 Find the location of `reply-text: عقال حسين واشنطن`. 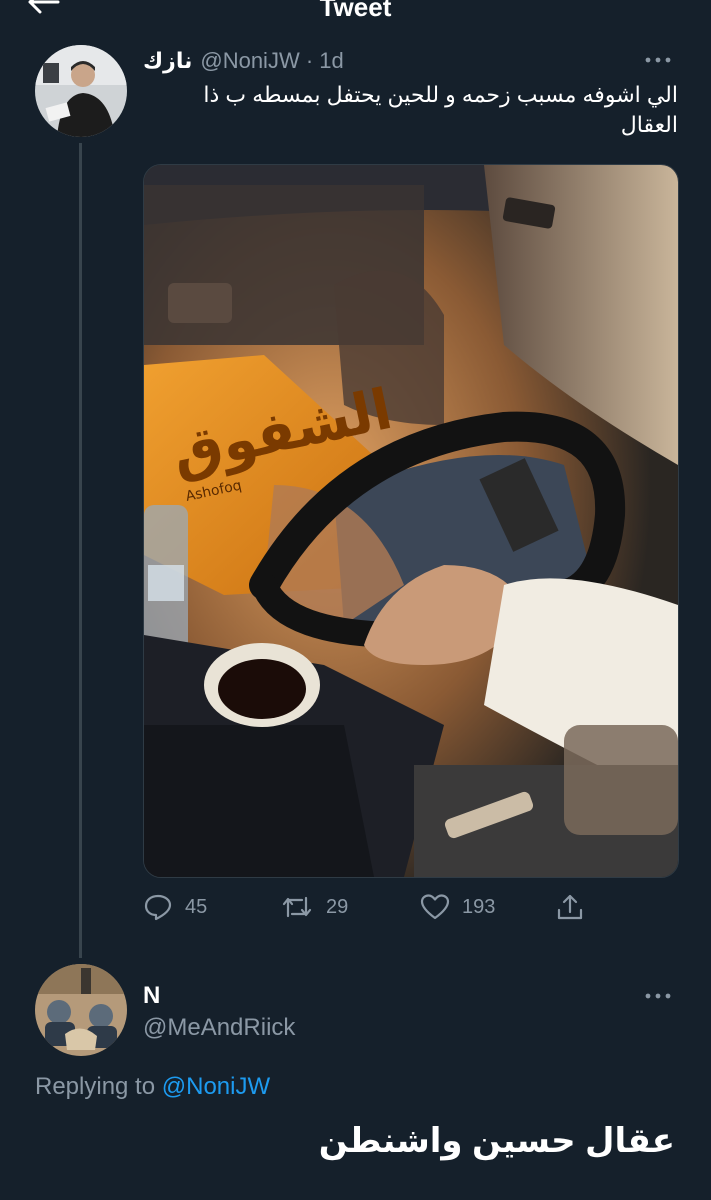

reply-text: عقال حسين واشنطن is located at coordinates (496, 1141).